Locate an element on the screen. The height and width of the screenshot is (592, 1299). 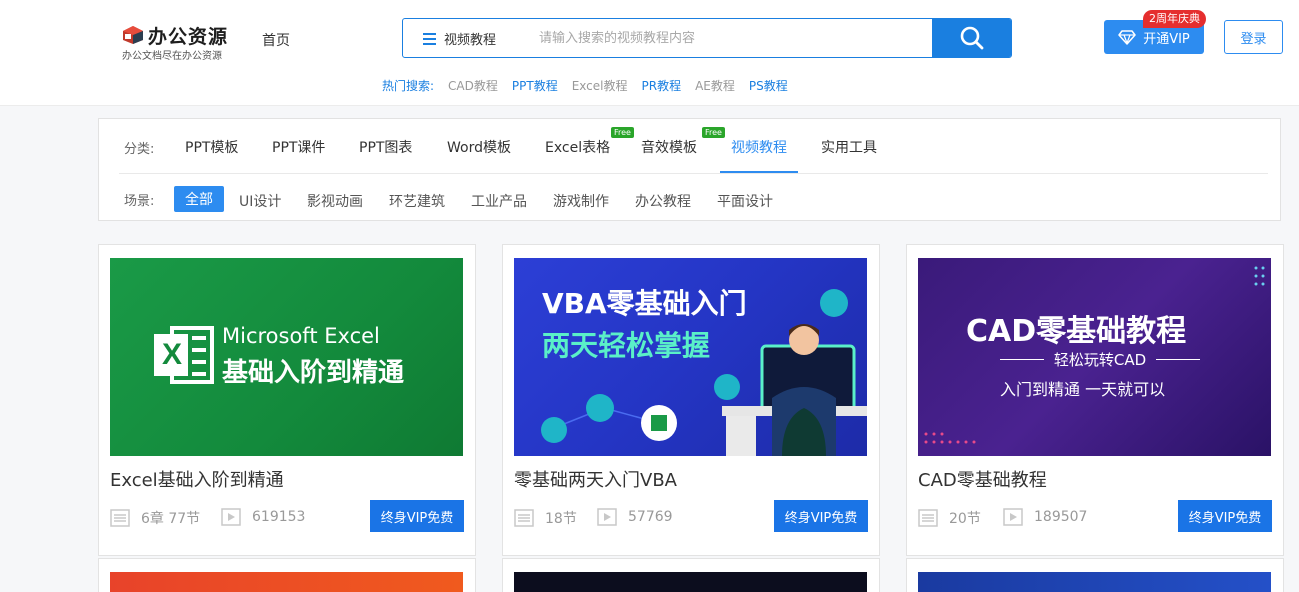
filter-divider is located at coordinates (693, 173).